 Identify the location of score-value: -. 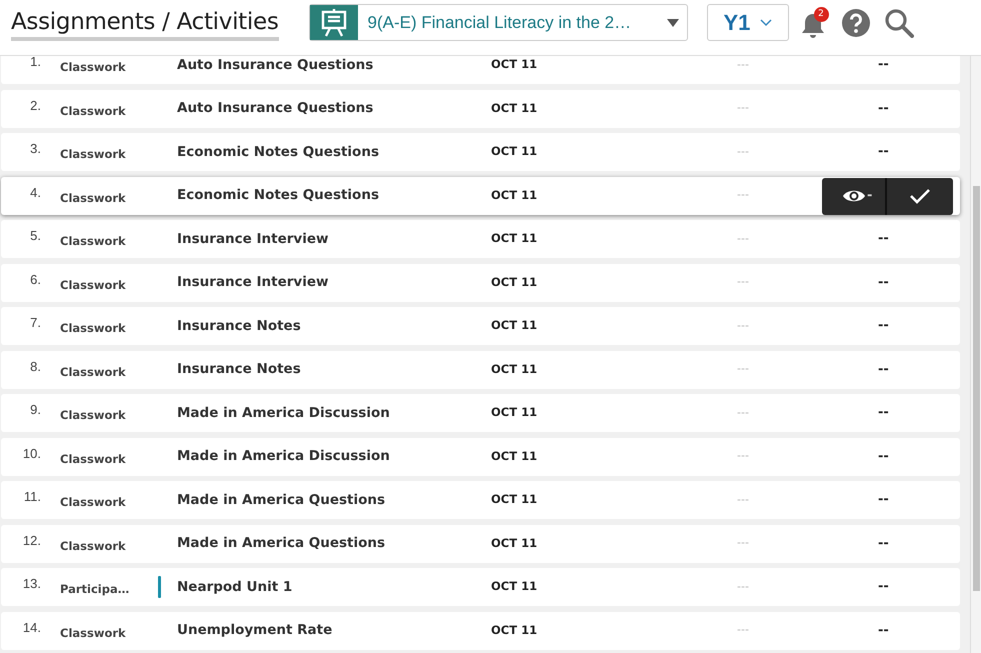
(869, 196).